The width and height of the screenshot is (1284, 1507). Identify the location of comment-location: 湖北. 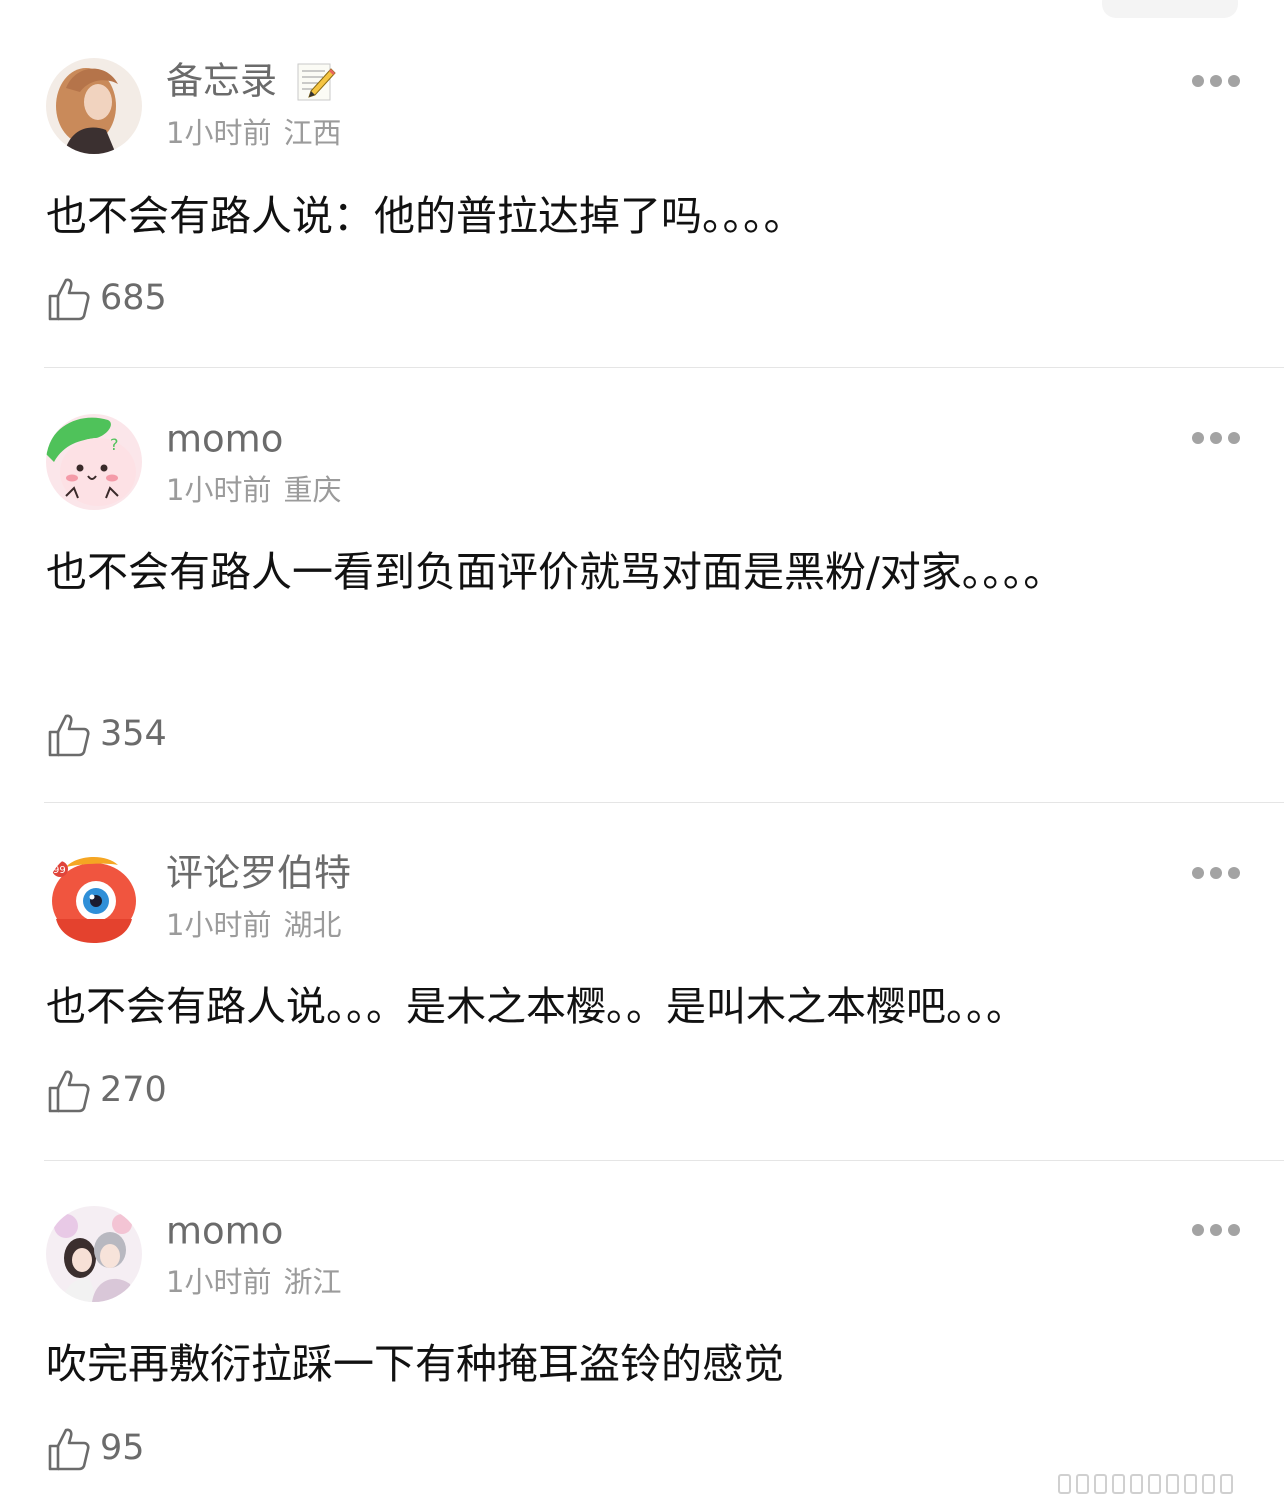
(312, 925).